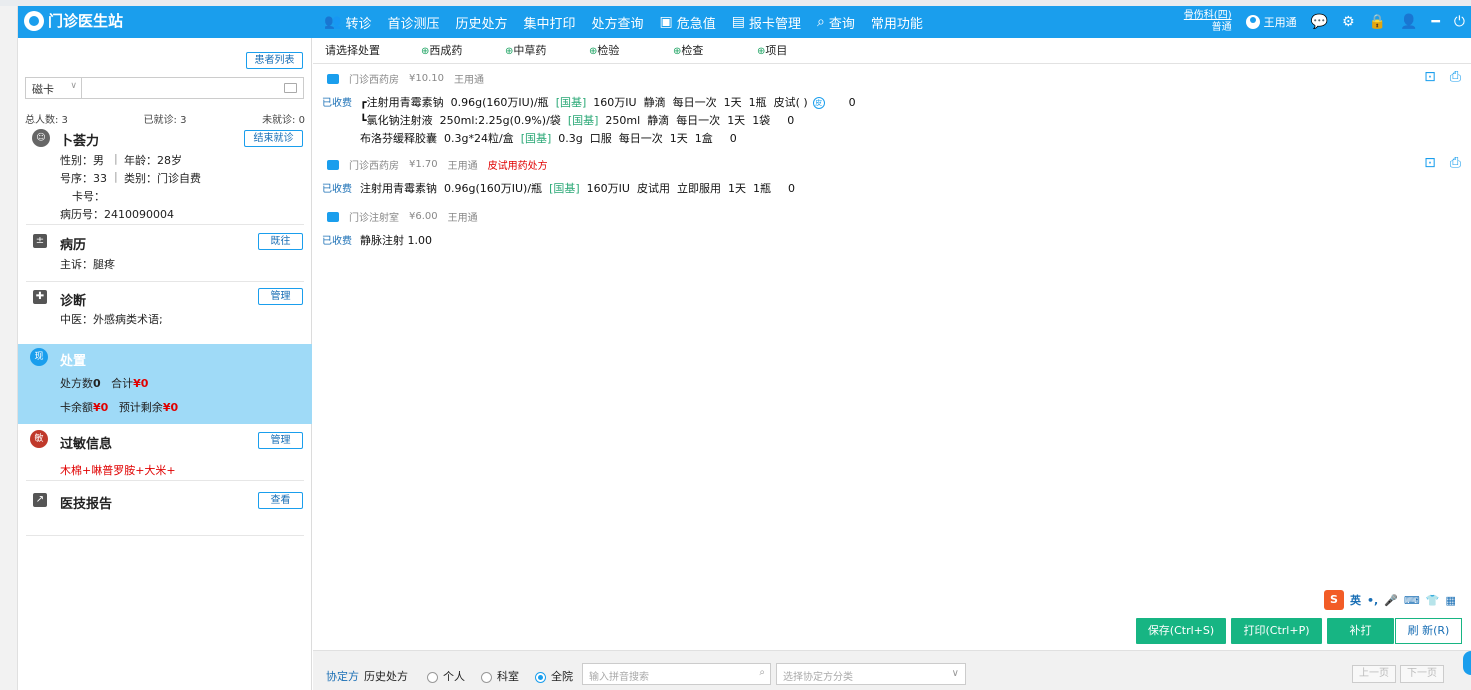 The image size is (1471, 690). What do you see at coordinates (405, 102) in the screenshot?
I see `drug-name: 注射用青霉素钠` at bounding box center [405, 102].